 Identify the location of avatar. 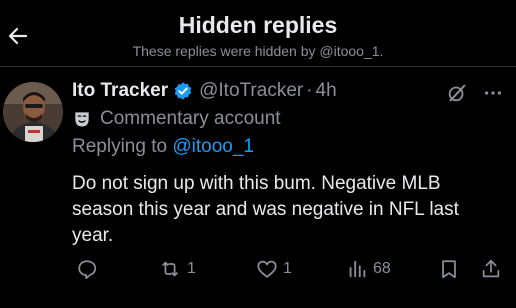
(33, 112).